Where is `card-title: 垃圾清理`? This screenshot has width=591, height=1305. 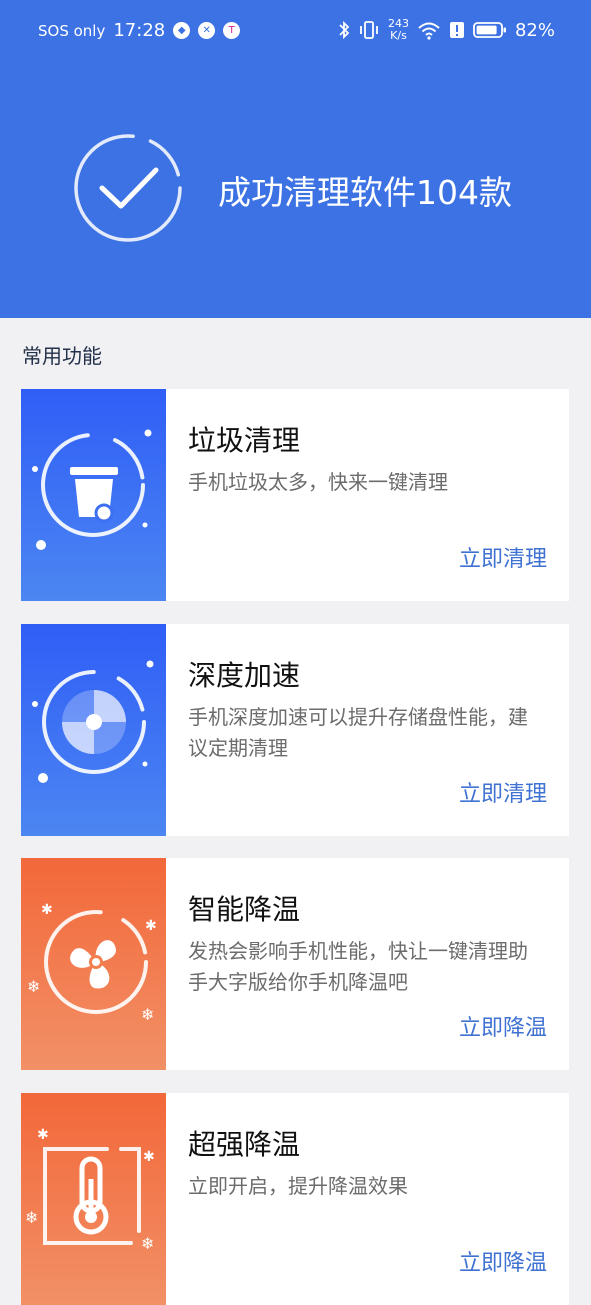 card-title: 垃圾清理 is located at coordinates (244, 440).